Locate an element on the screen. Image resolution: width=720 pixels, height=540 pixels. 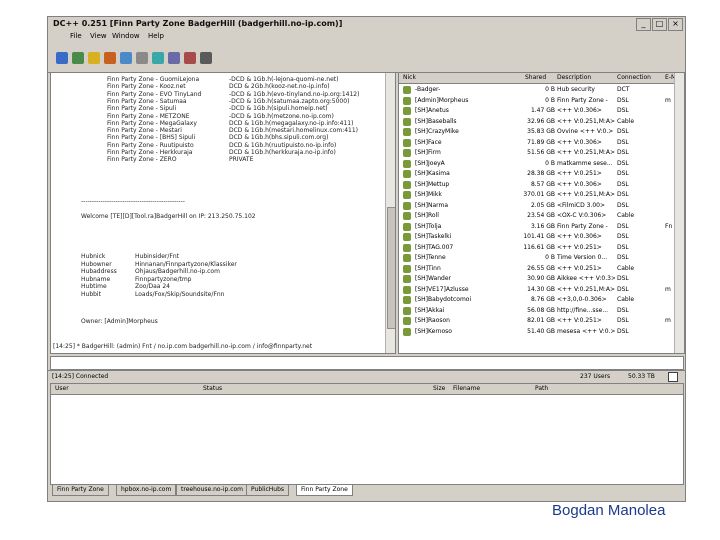
menu-view: View is located at coordinates (98, 36).